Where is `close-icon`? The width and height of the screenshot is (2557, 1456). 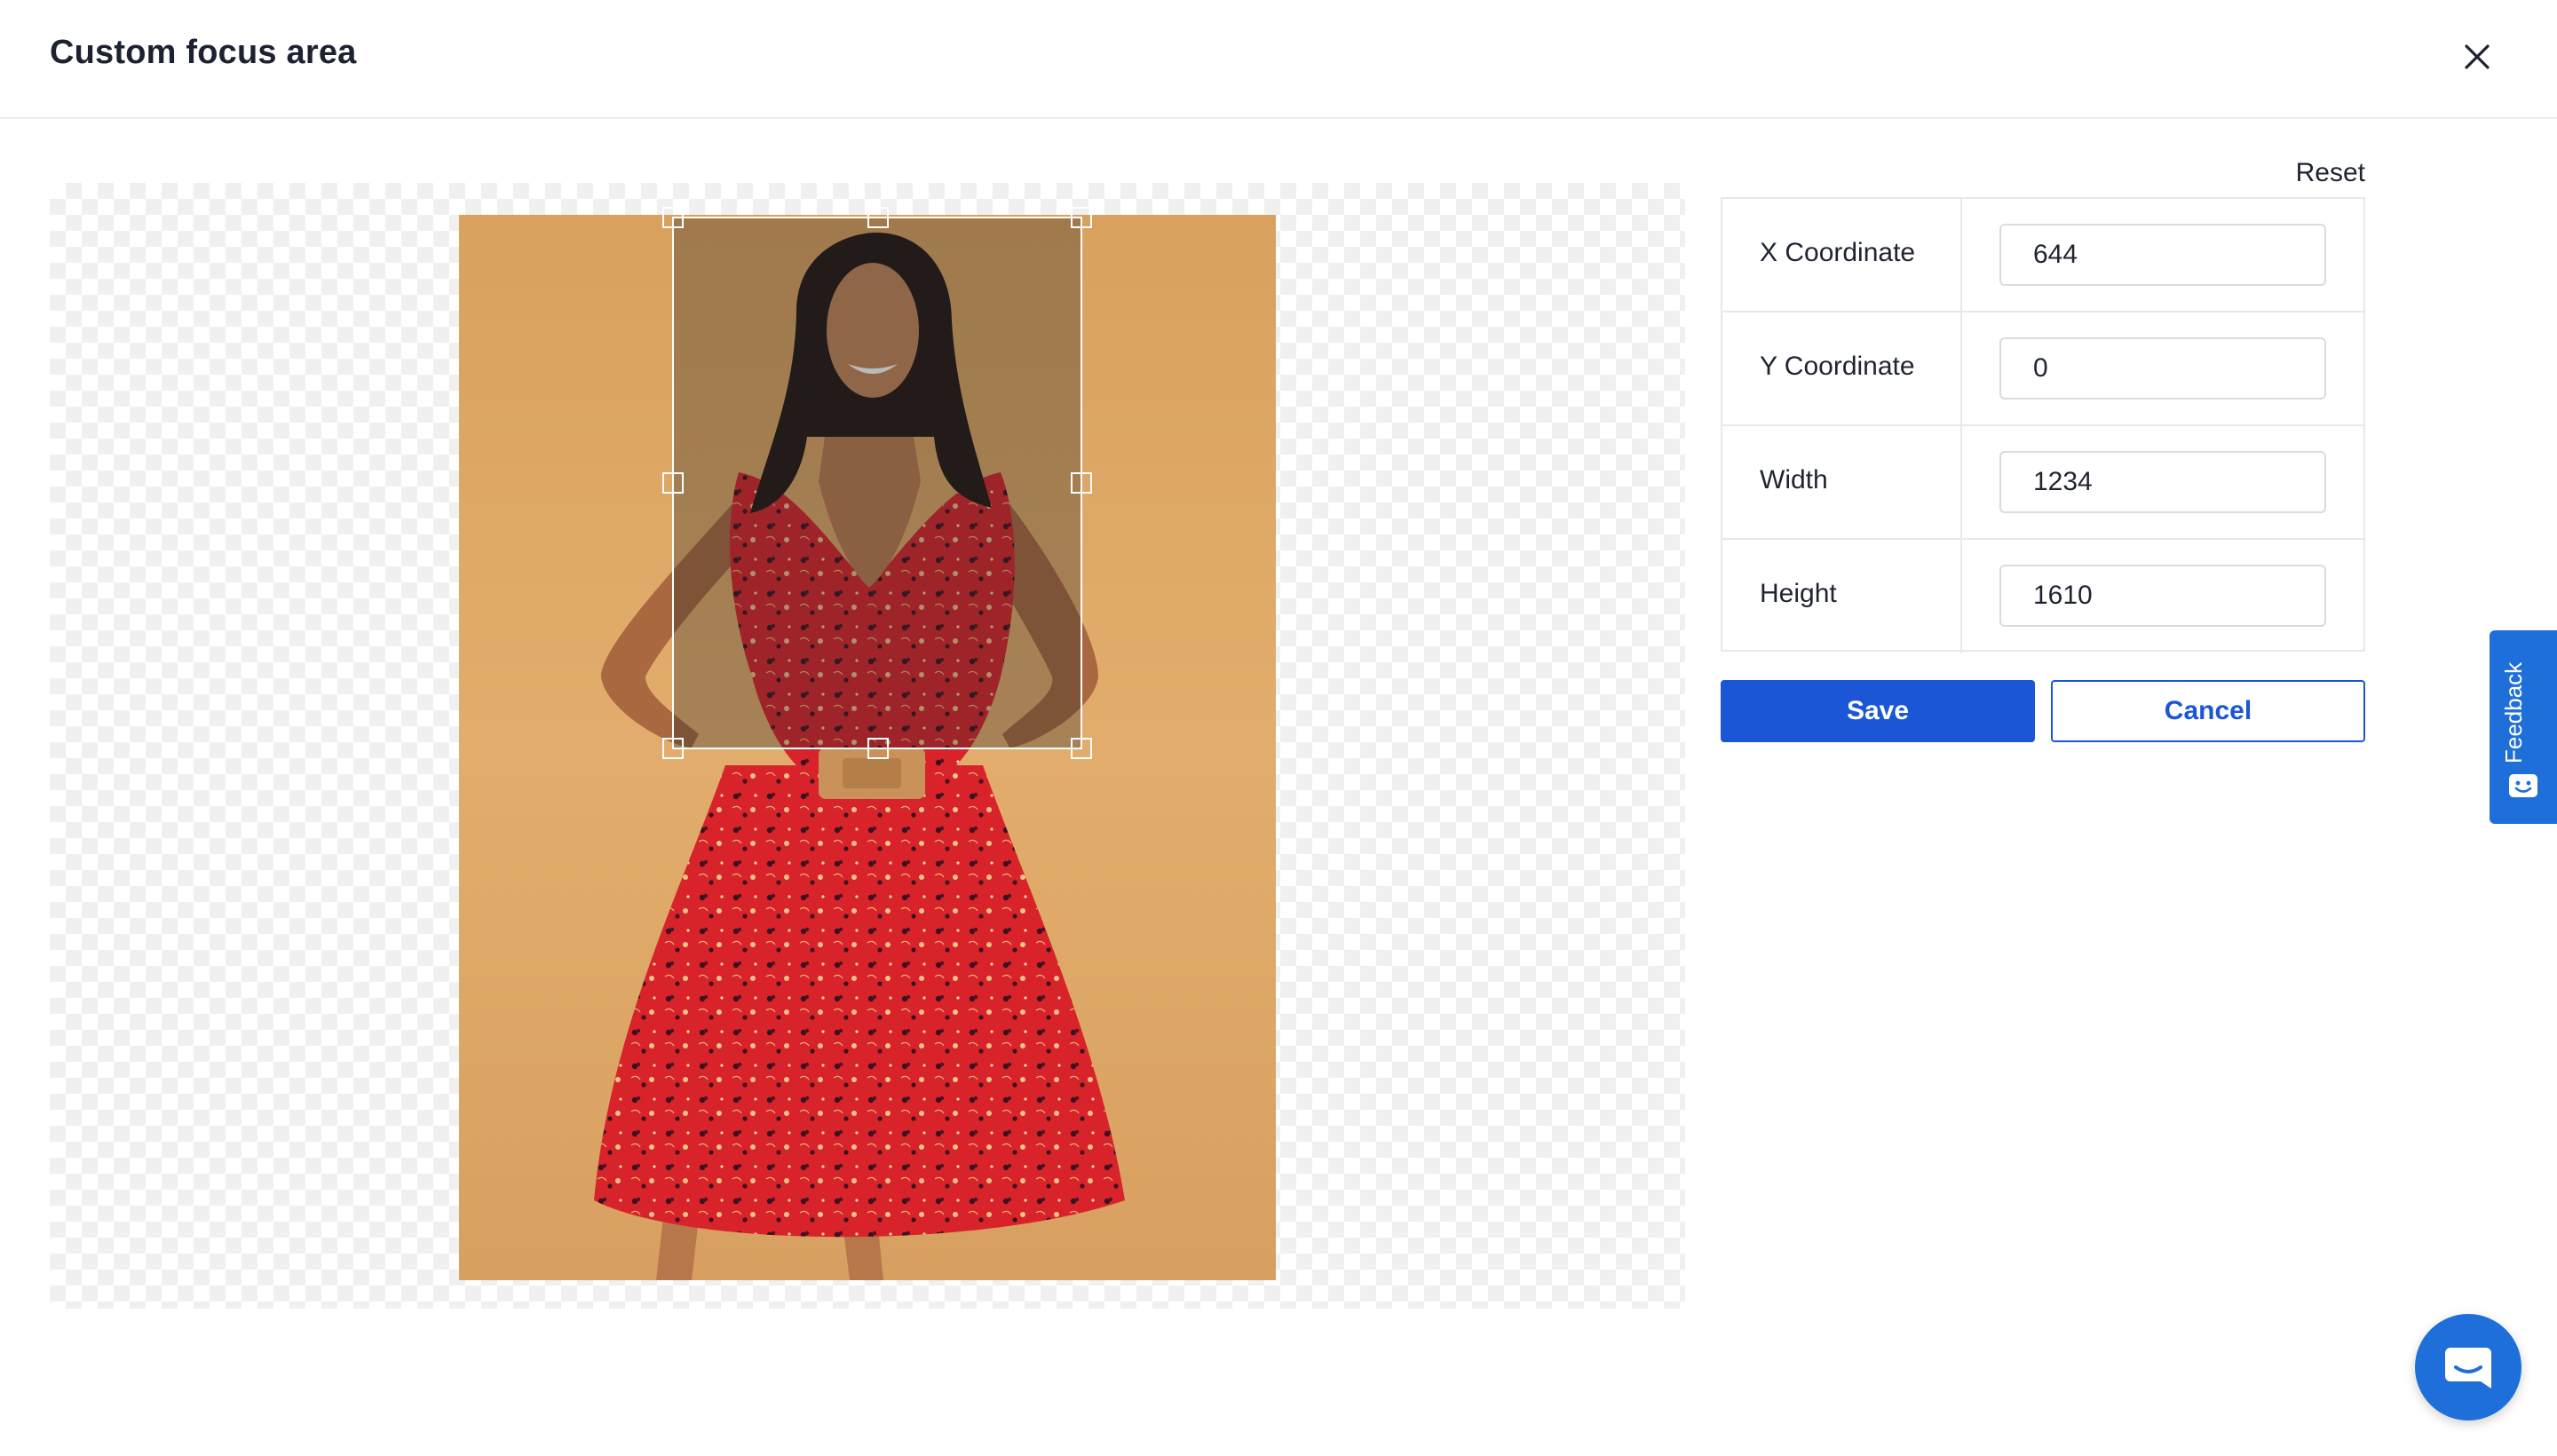 close-icon is located at coordinates (2477, 56).